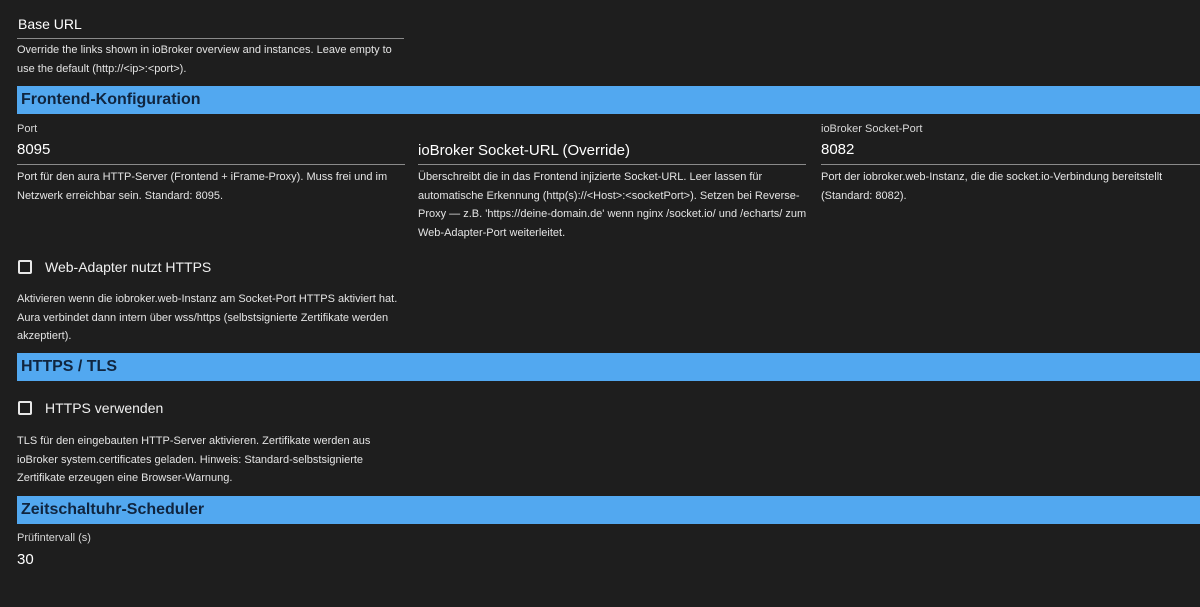  Describe the element at coordinates (25, 267) in the screenshot. I see `web-https-checkbox` at that location.